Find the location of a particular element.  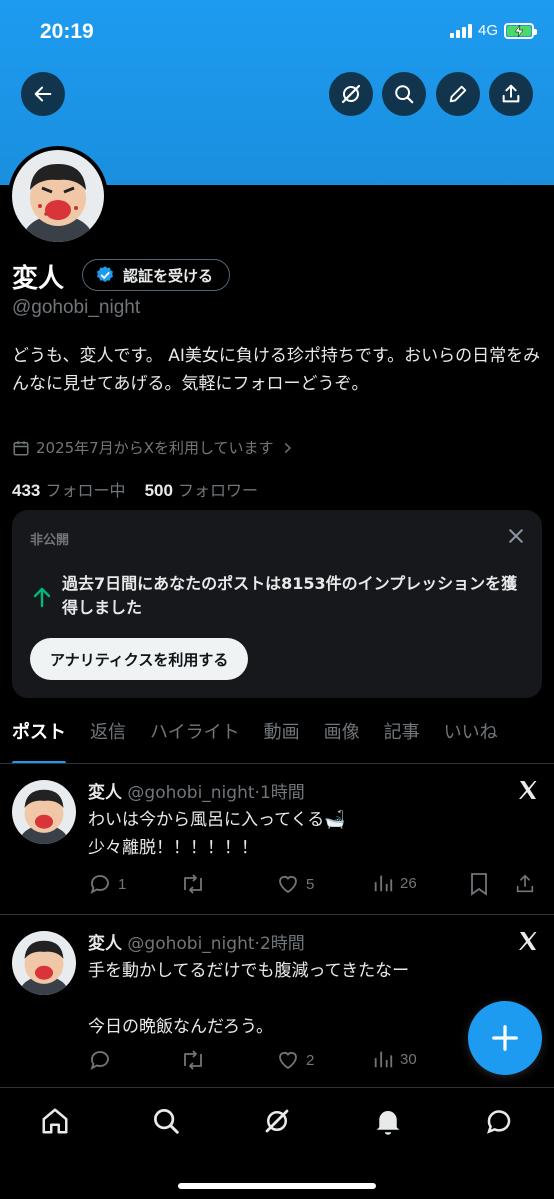

like-button: 5 is located at coordinates (295, 884).